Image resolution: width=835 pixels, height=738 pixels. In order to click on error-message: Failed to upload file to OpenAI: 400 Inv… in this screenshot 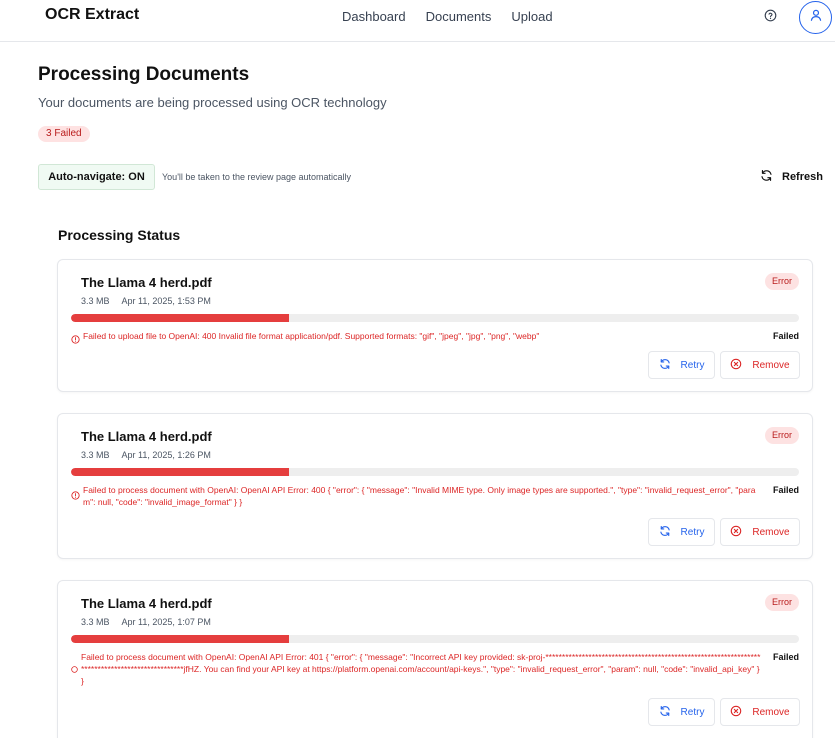, I will do `click(311, 336)`.